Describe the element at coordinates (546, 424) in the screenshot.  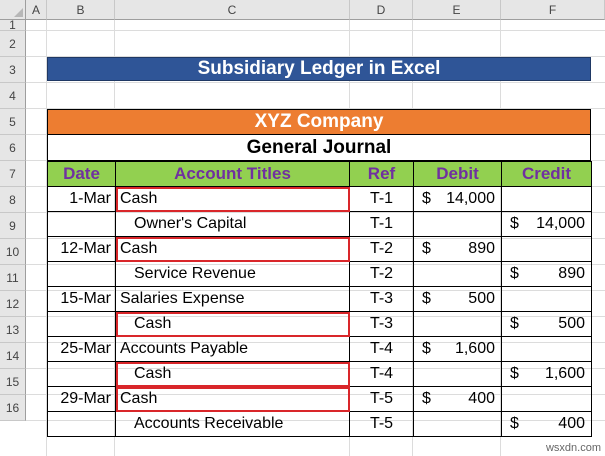
I see `credit-cell: $400` at that location.